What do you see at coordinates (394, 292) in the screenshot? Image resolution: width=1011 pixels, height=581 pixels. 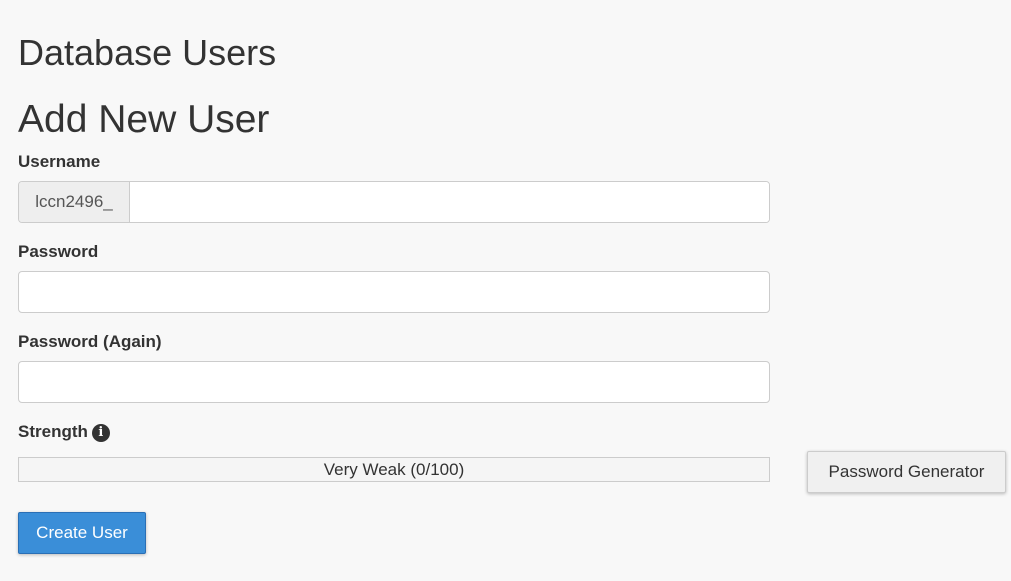 I see `password-input` at bounding box center [394, 292].